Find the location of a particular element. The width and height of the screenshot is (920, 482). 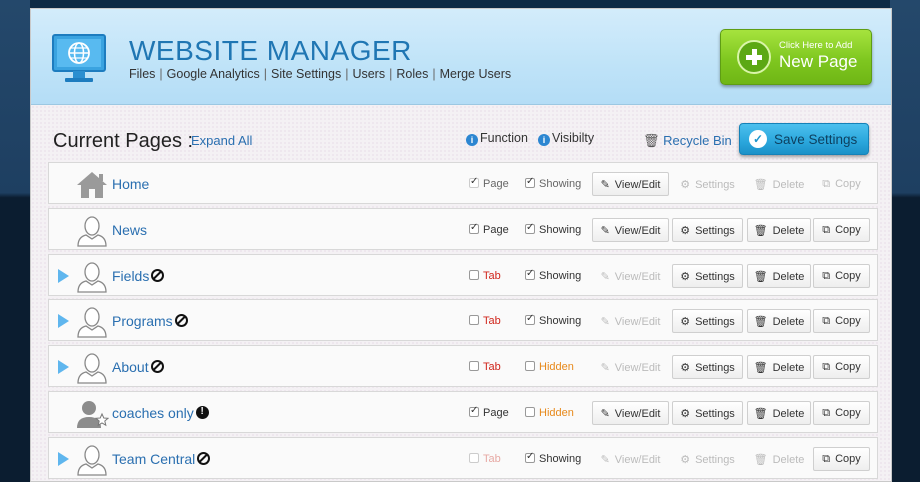

nav-files: Files is located at coordinates (142, 74).